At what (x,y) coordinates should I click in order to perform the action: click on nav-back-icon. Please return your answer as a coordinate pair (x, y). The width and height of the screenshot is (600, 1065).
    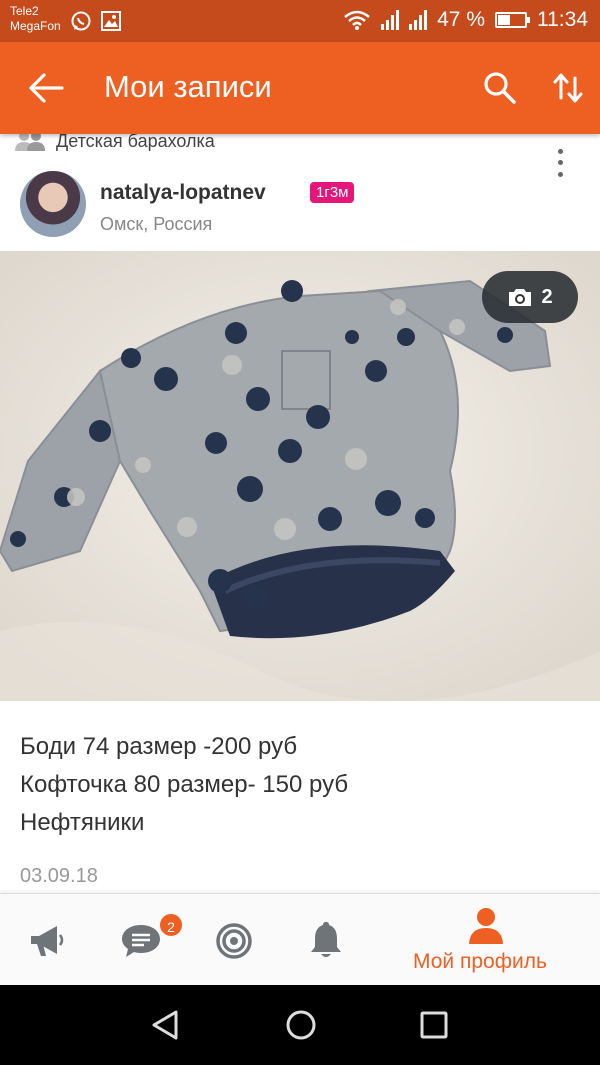
    Looking at the image, I should click on (165, 1025).